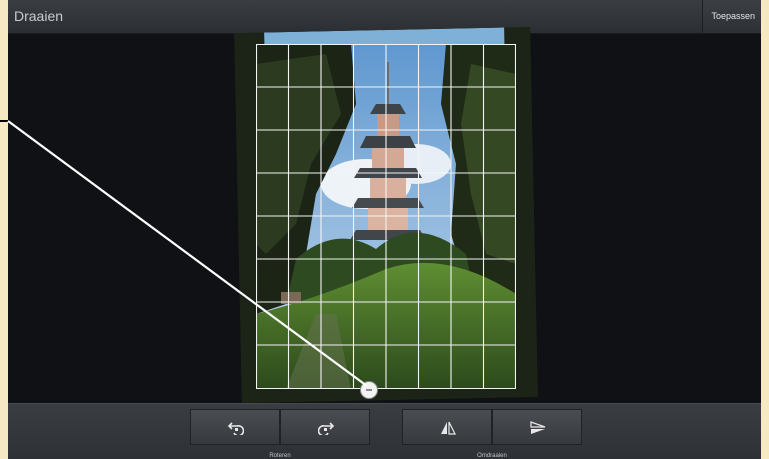  I want to click on page-title: Draaien, so click(39, 16).